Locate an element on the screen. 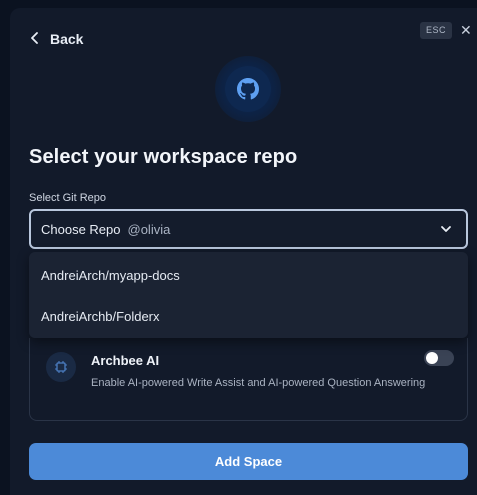 This screenshot has width=477, height=495. toggle-knob is located at coordinates (432, 358).